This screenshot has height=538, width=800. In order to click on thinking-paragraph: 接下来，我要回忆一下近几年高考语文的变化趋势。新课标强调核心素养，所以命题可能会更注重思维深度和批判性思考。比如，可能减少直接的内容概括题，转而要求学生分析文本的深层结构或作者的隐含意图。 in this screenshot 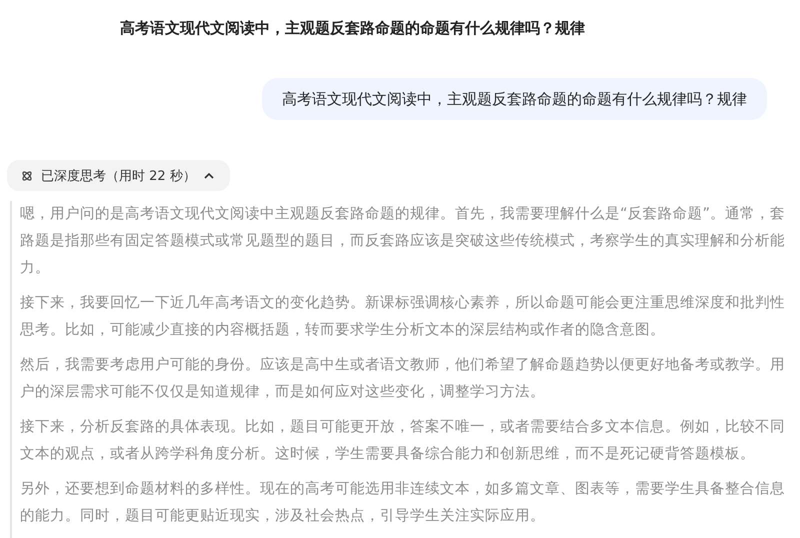, I will do `click(403, 317)`.